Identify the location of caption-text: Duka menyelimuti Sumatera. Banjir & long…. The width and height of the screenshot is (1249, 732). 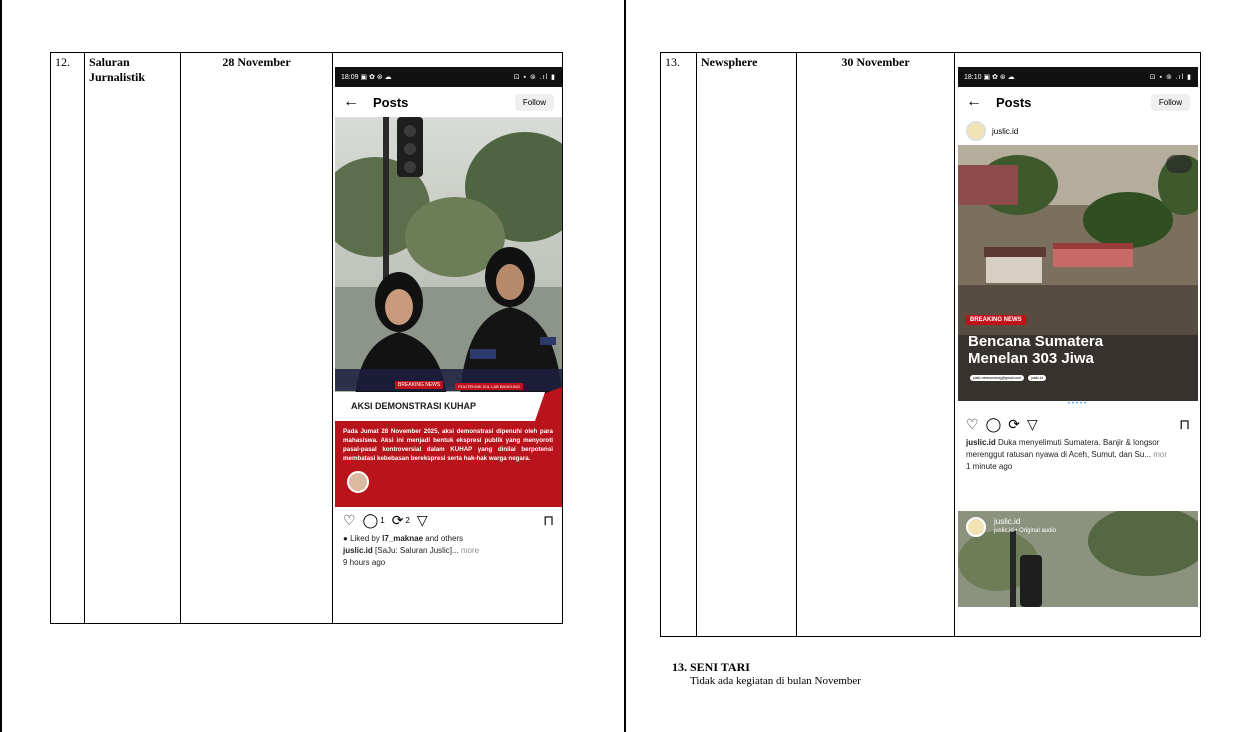
(1063, 448).